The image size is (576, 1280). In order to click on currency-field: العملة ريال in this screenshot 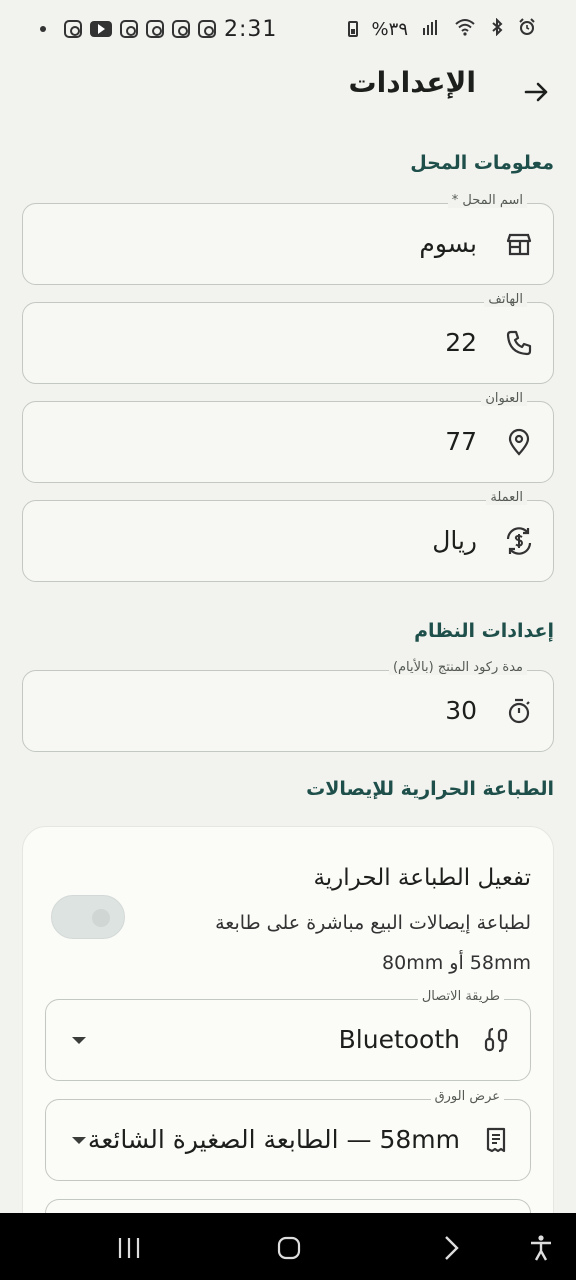, I will do `click(288, 536)`.